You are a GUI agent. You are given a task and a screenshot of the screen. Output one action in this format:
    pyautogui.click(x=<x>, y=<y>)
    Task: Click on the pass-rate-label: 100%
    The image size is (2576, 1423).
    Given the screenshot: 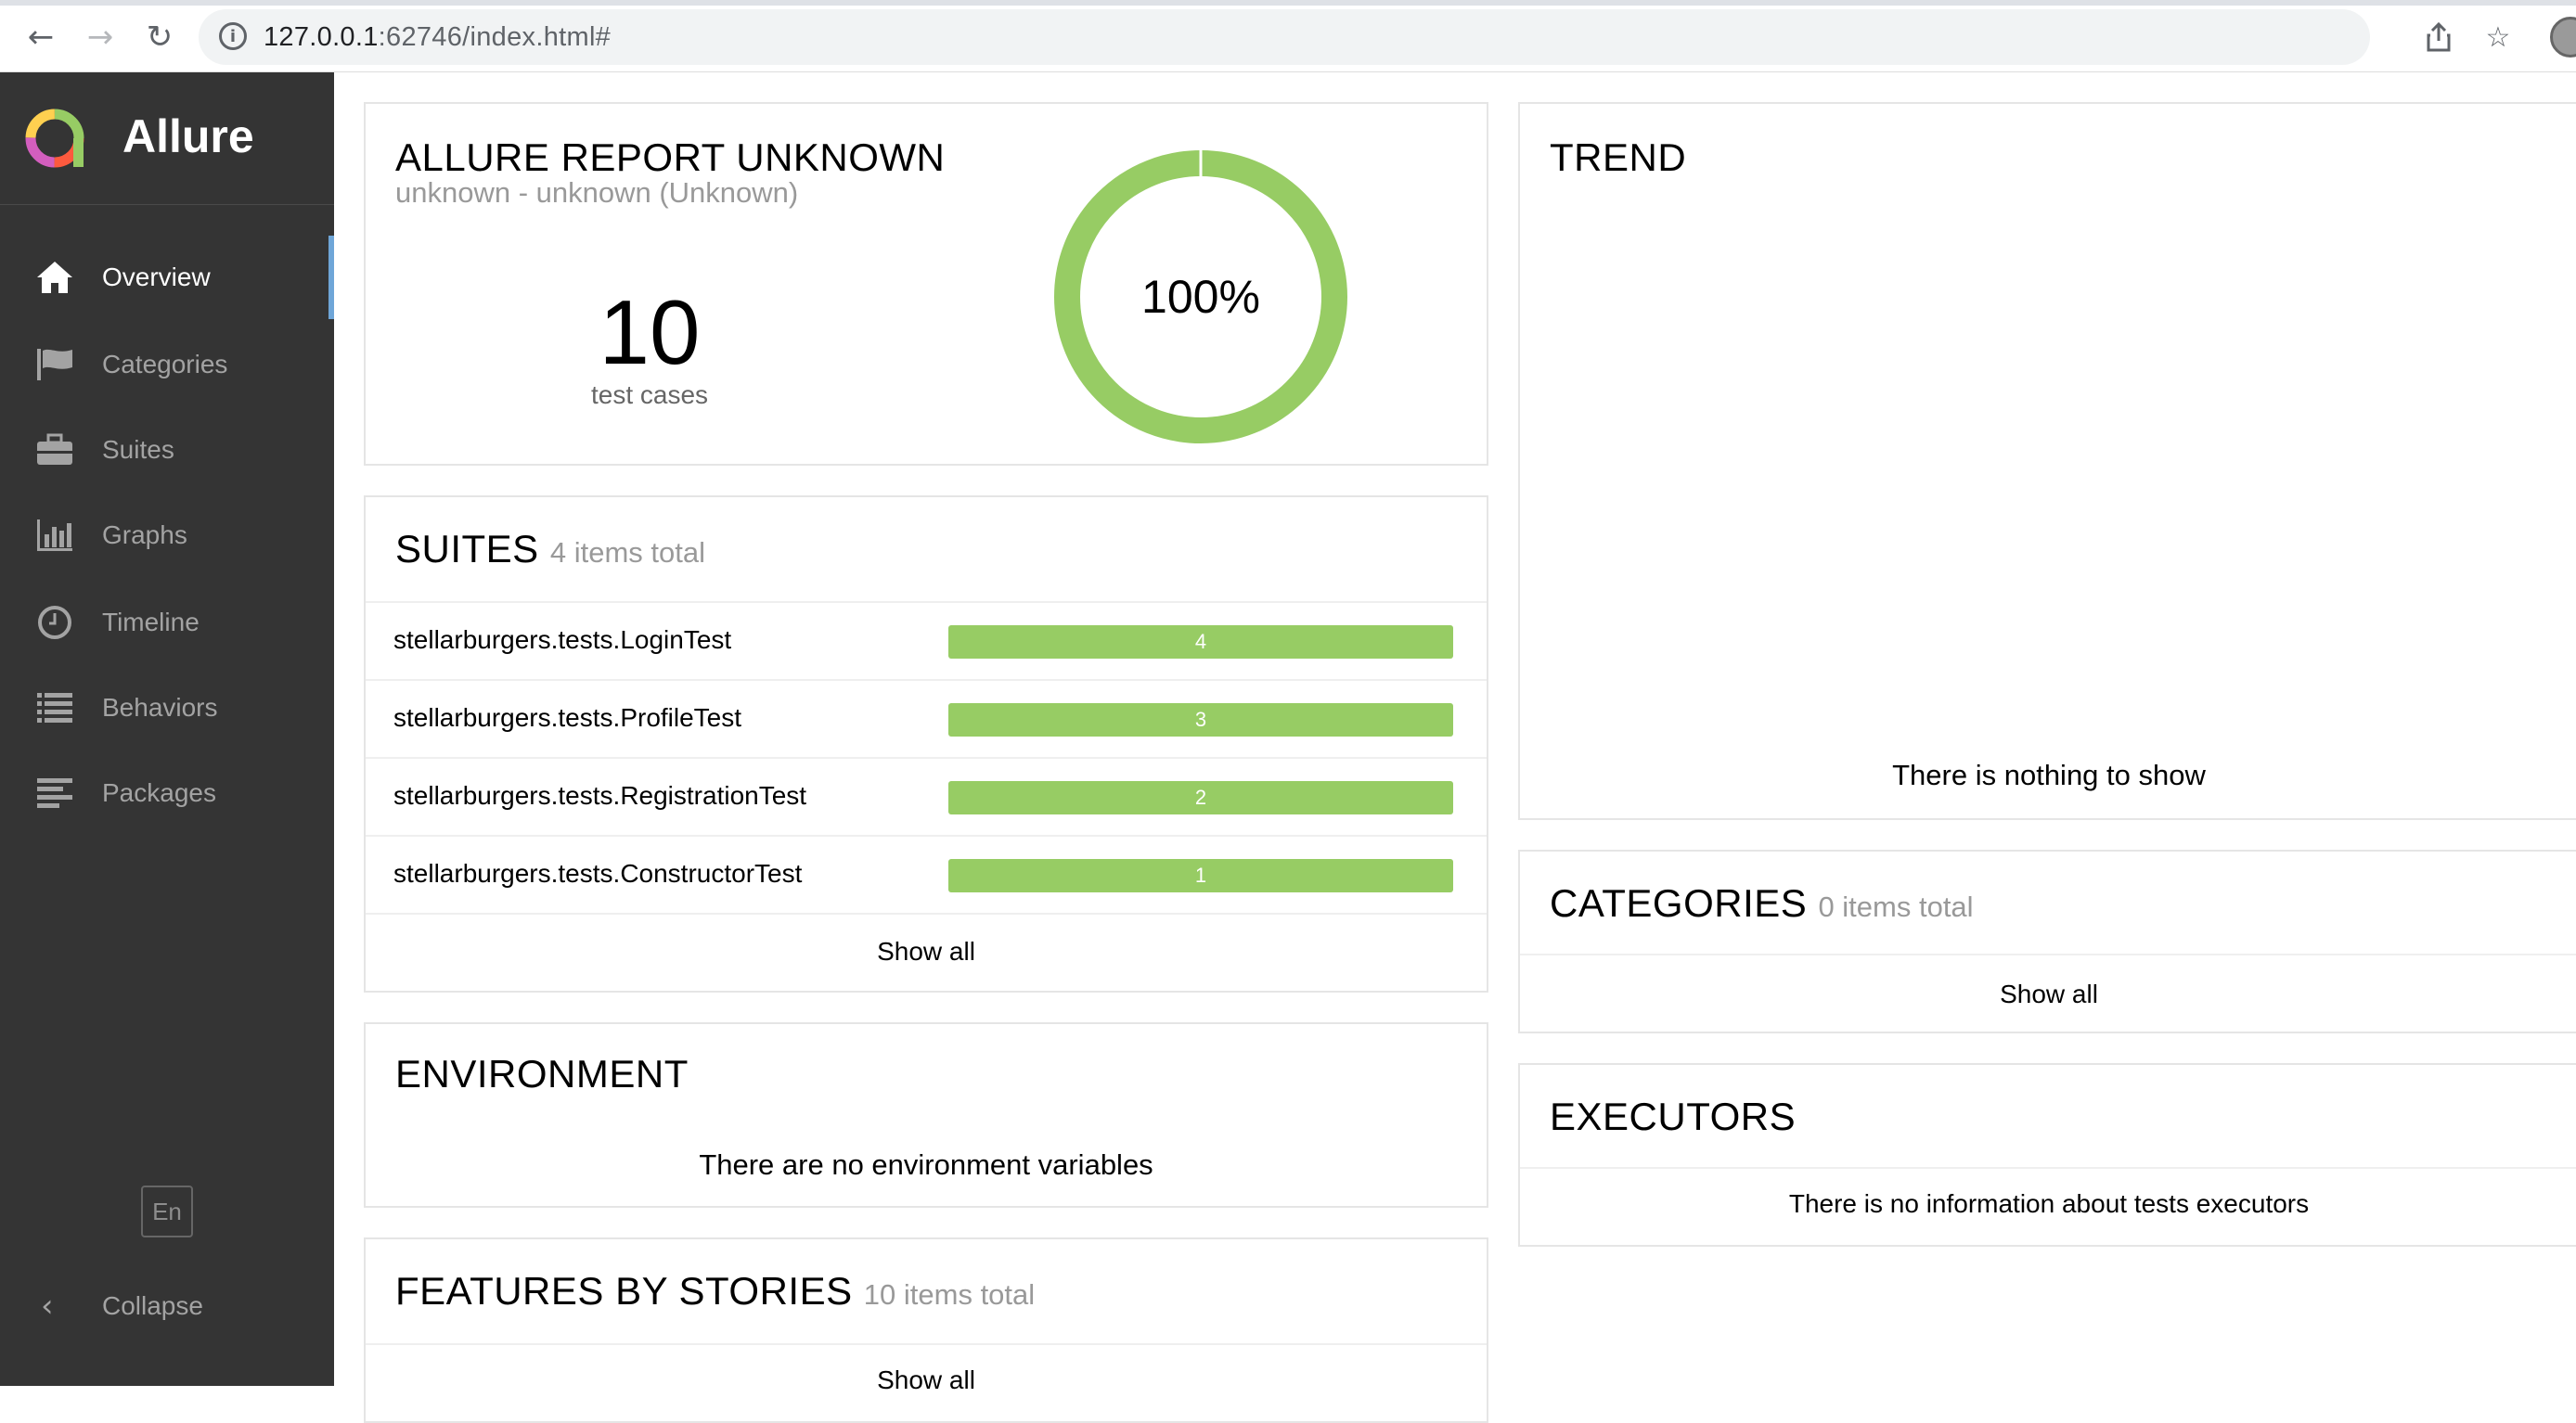 What is the action you would take?
    pyautogui.click(x=1200, y=297)
    